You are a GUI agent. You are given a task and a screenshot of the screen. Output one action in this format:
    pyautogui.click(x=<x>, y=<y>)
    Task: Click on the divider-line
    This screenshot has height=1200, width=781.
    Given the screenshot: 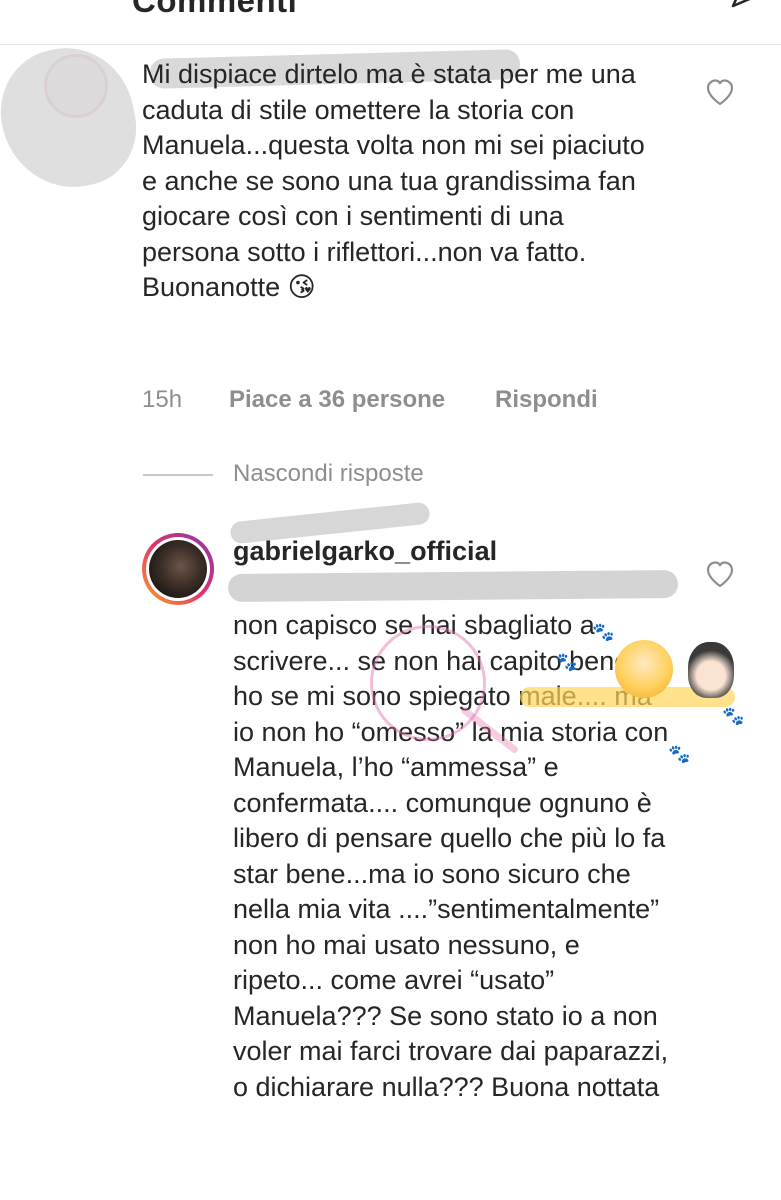 What is the action you would take?
    pyautogui.click(x=178, y=475)
    